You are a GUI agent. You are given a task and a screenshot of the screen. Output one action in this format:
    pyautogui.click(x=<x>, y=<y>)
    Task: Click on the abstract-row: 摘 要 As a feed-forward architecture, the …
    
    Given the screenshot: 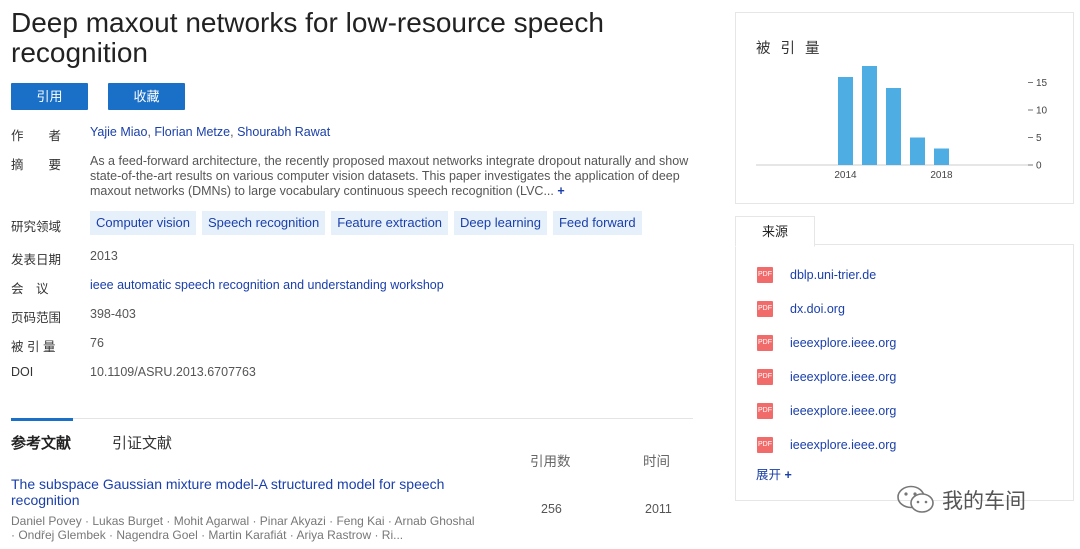 What is the action you would take?
    pyautogui.click(x=356, y=185)
    